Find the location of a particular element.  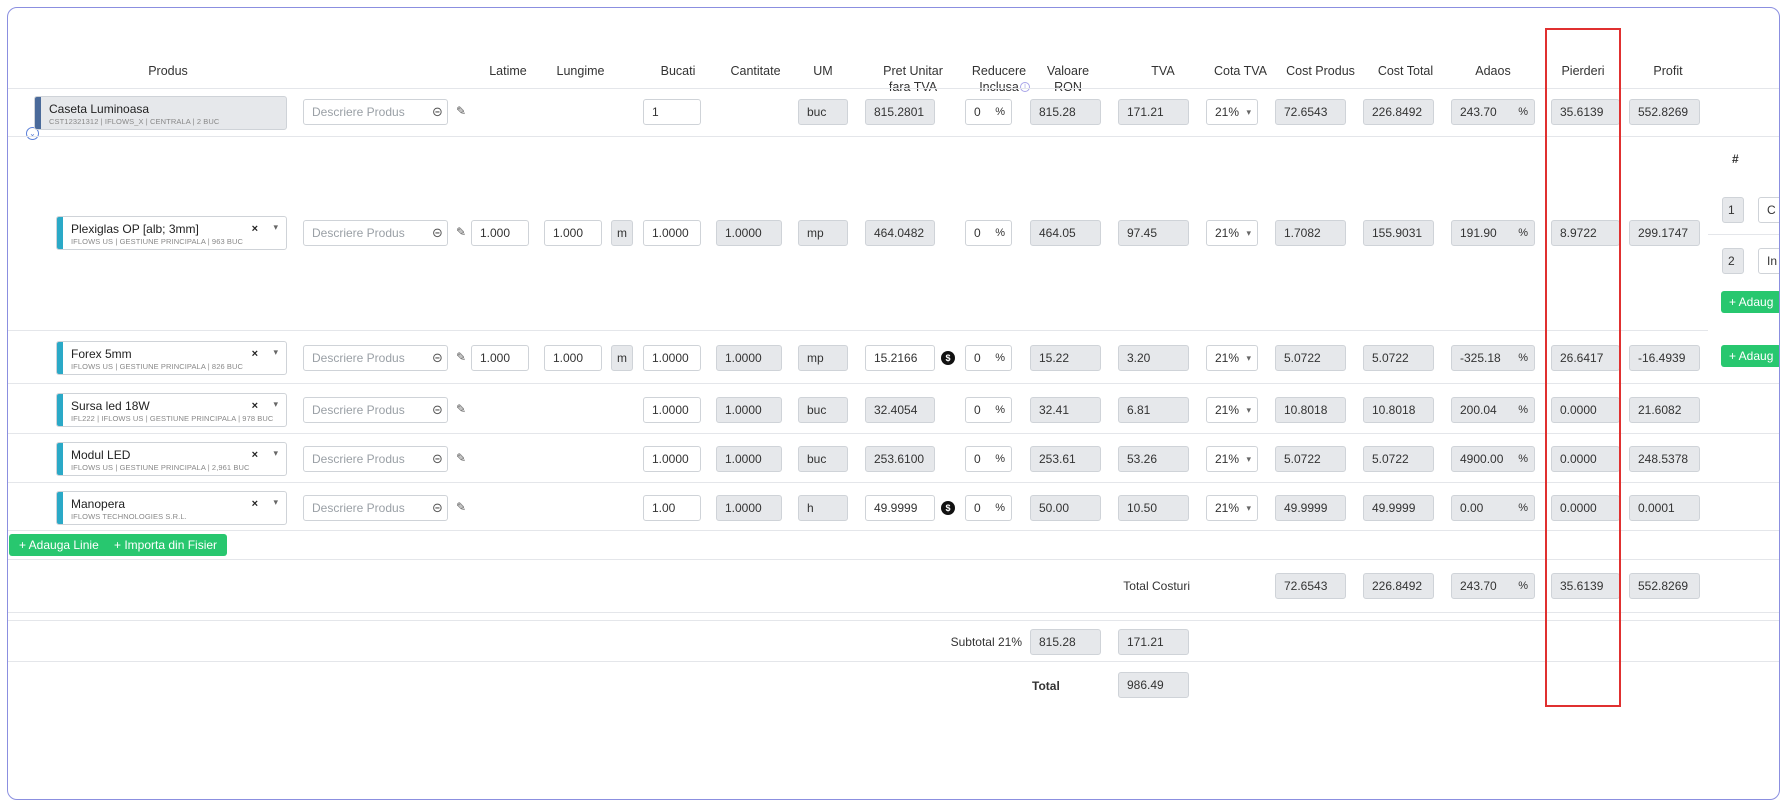

import-file-button: + Importa din Fisier is located at coordinates (166, 545).